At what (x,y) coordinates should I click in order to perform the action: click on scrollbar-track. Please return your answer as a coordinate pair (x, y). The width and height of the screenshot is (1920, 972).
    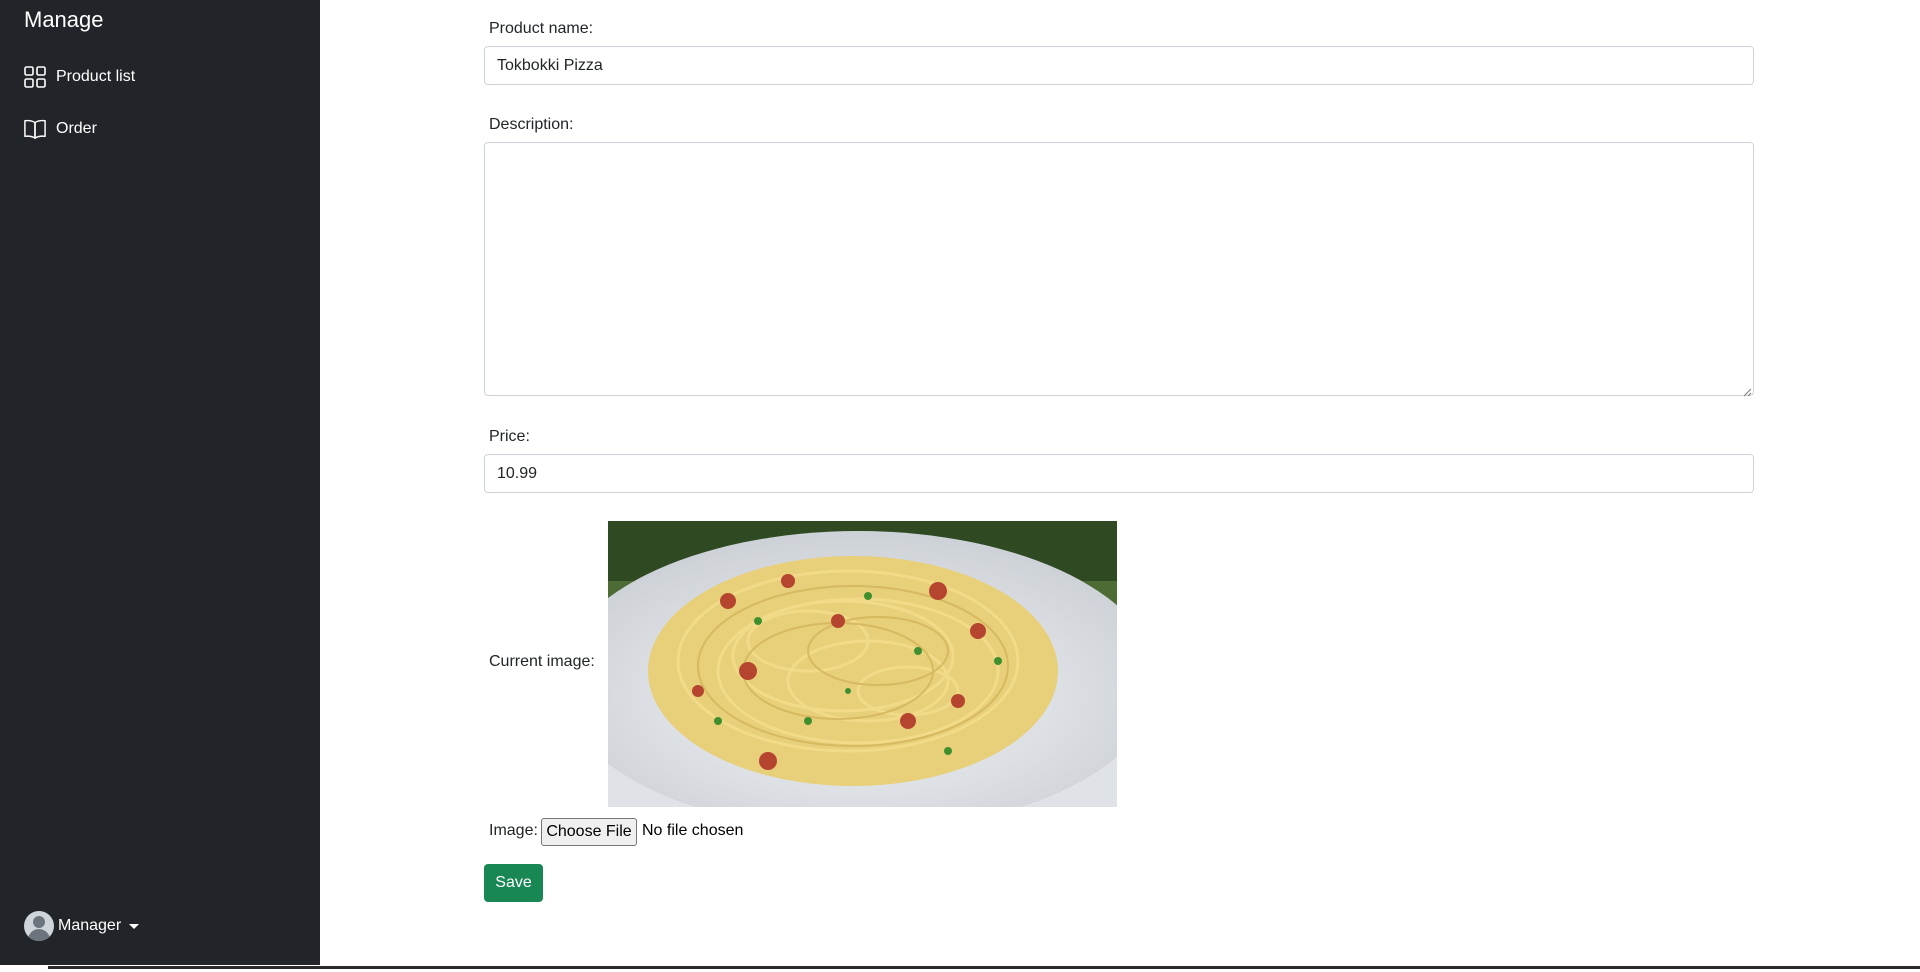
    Looking at the image, I should click on (984, 967).